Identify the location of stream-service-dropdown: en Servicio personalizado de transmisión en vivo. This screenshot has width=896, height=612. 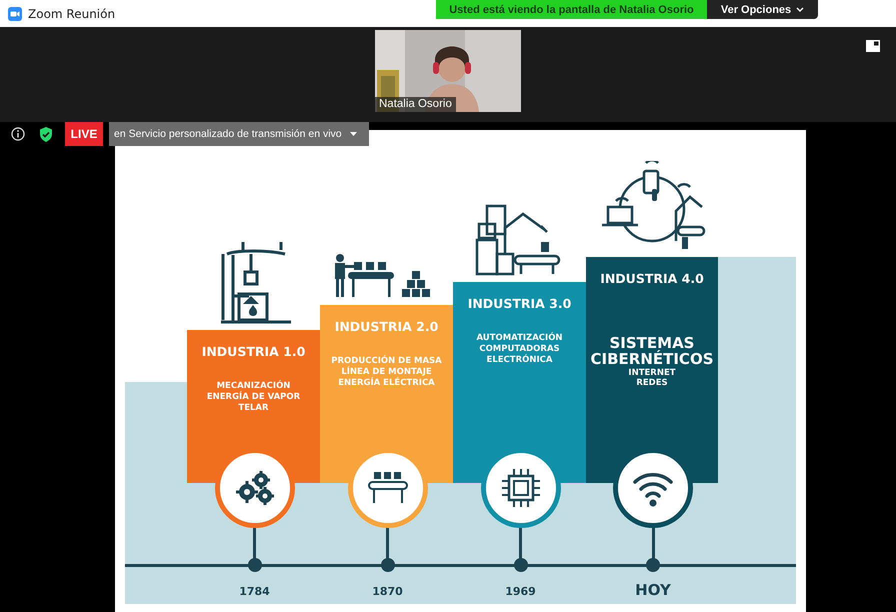
(239, 134).